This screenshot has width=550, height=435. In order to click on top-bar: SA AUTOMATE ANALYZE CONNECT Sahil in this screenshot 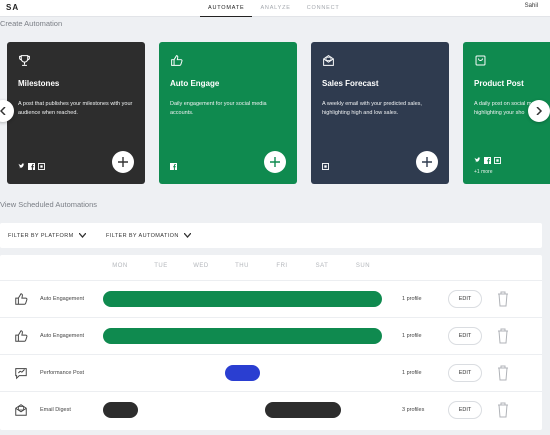, I will do `click(275, 8)`.